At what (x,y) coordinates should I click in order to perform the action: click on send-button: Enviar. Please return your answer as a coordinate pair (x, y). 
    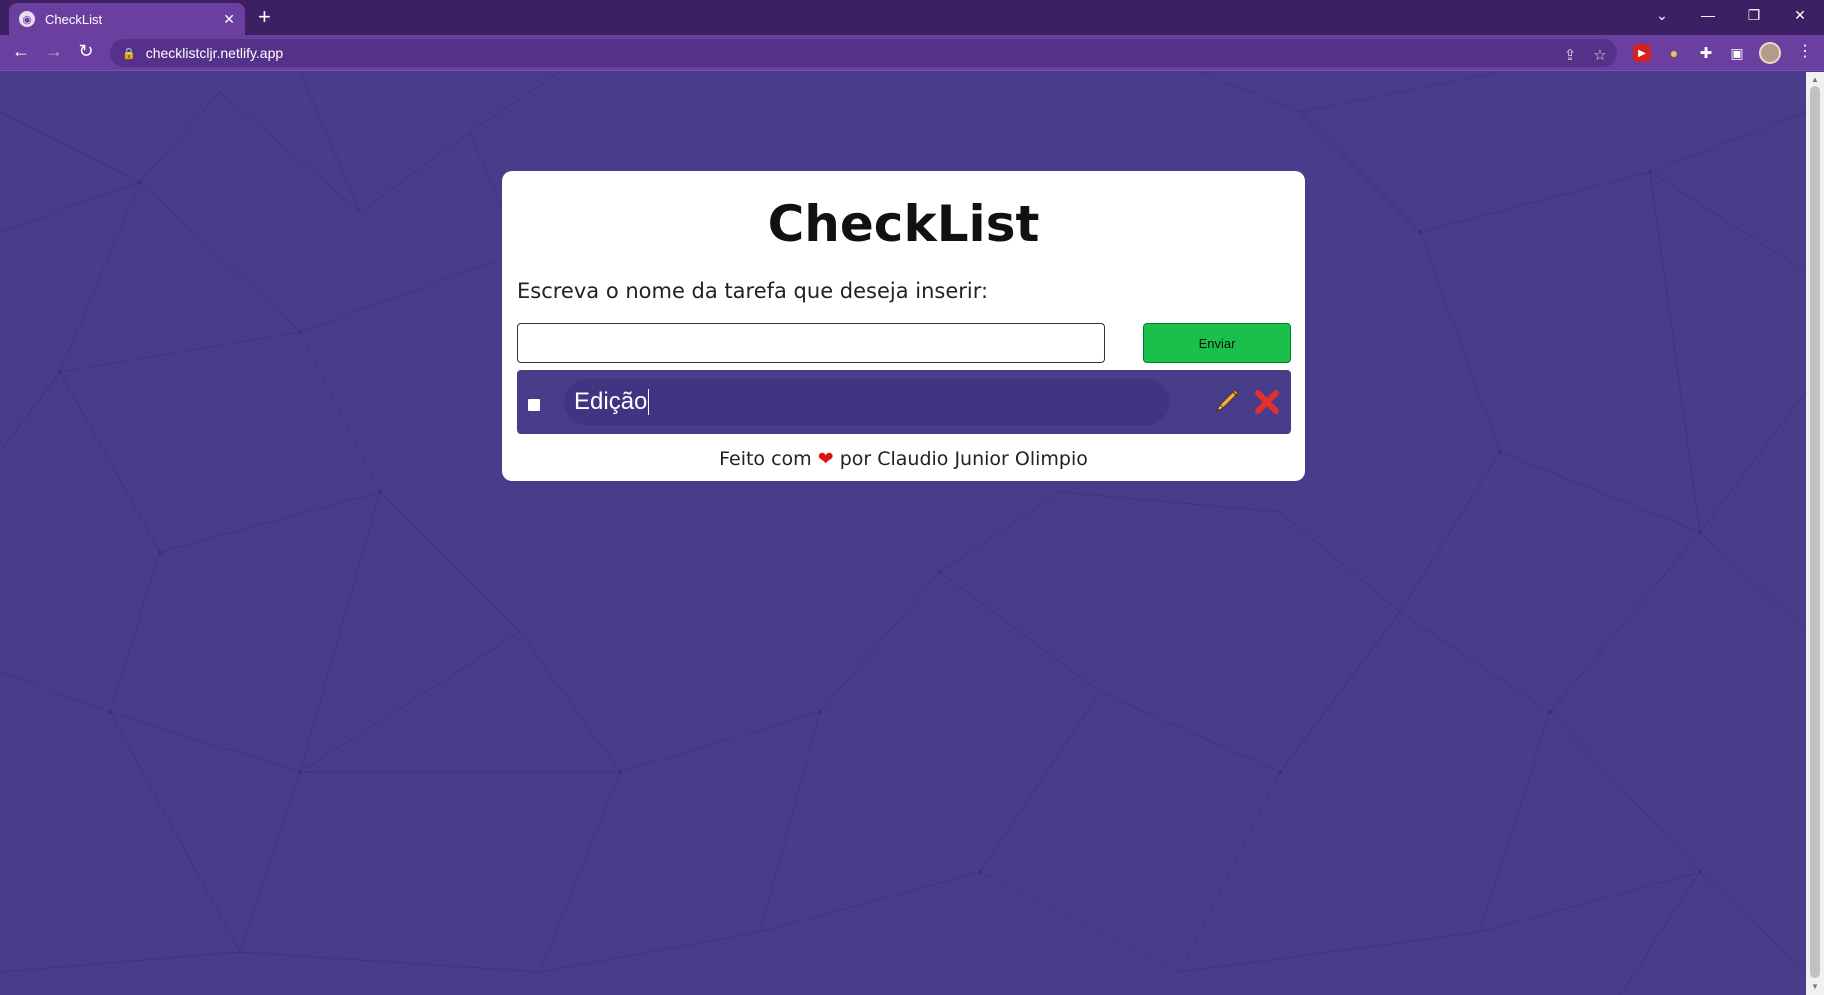
    Looking at the image, I should click on (1217, 343).